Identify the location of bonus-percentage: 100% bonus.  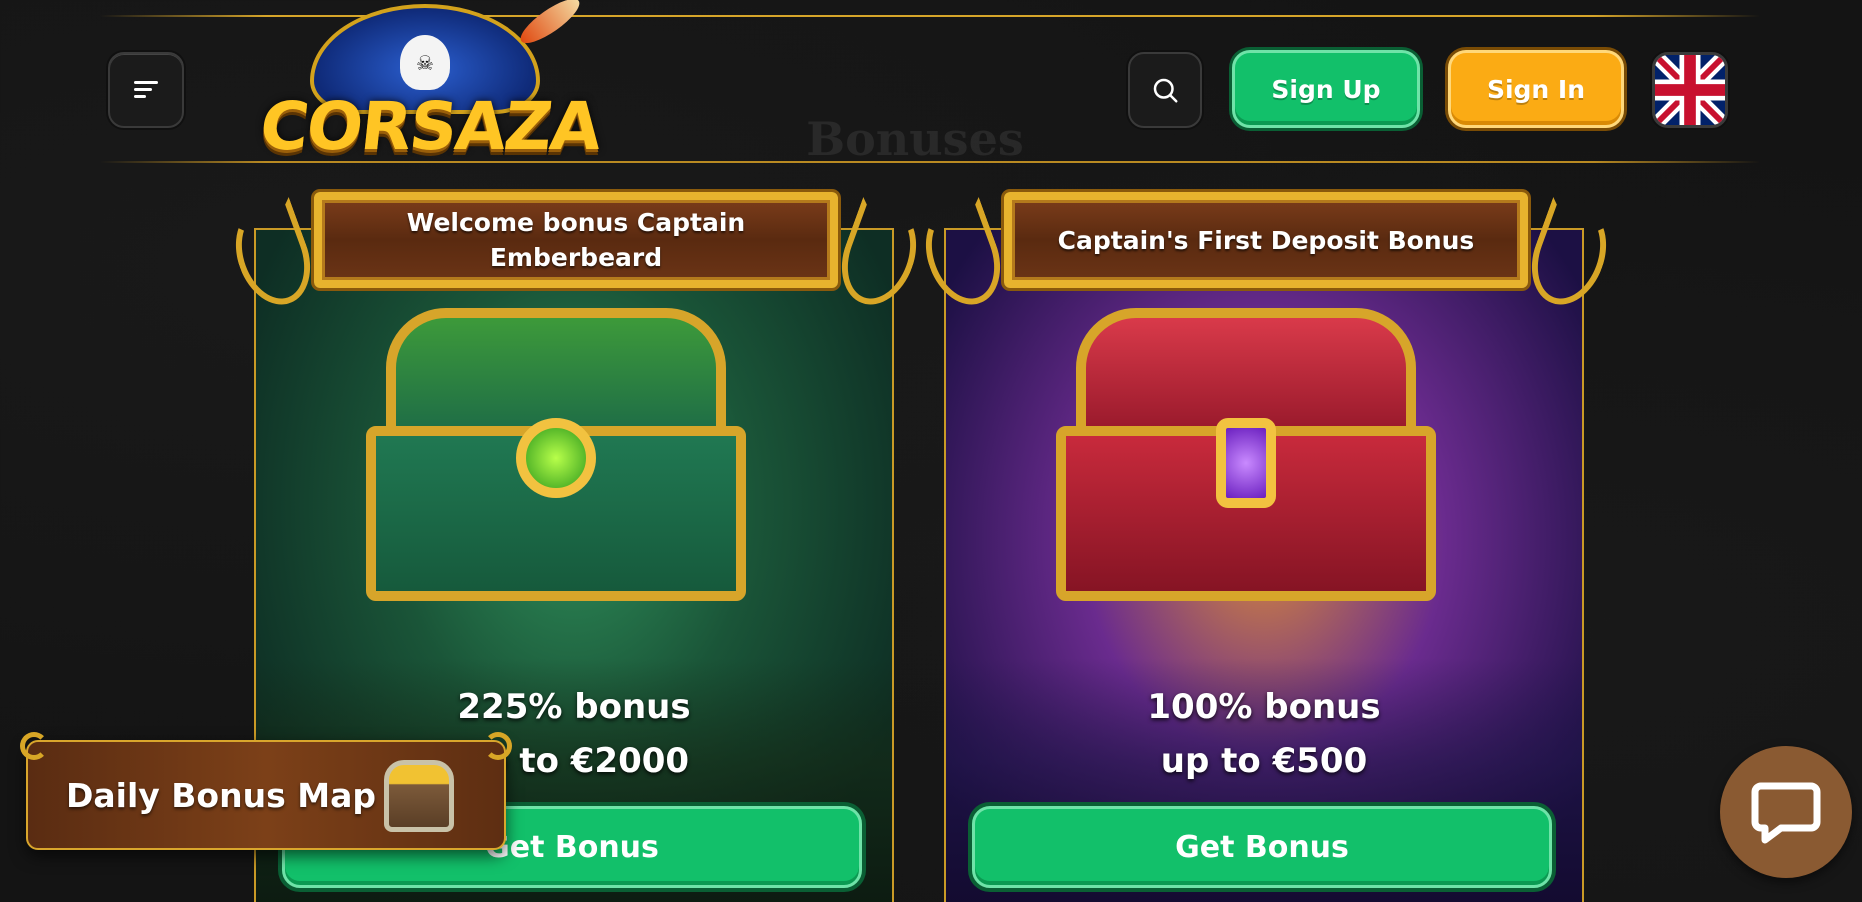
(1264, 707).